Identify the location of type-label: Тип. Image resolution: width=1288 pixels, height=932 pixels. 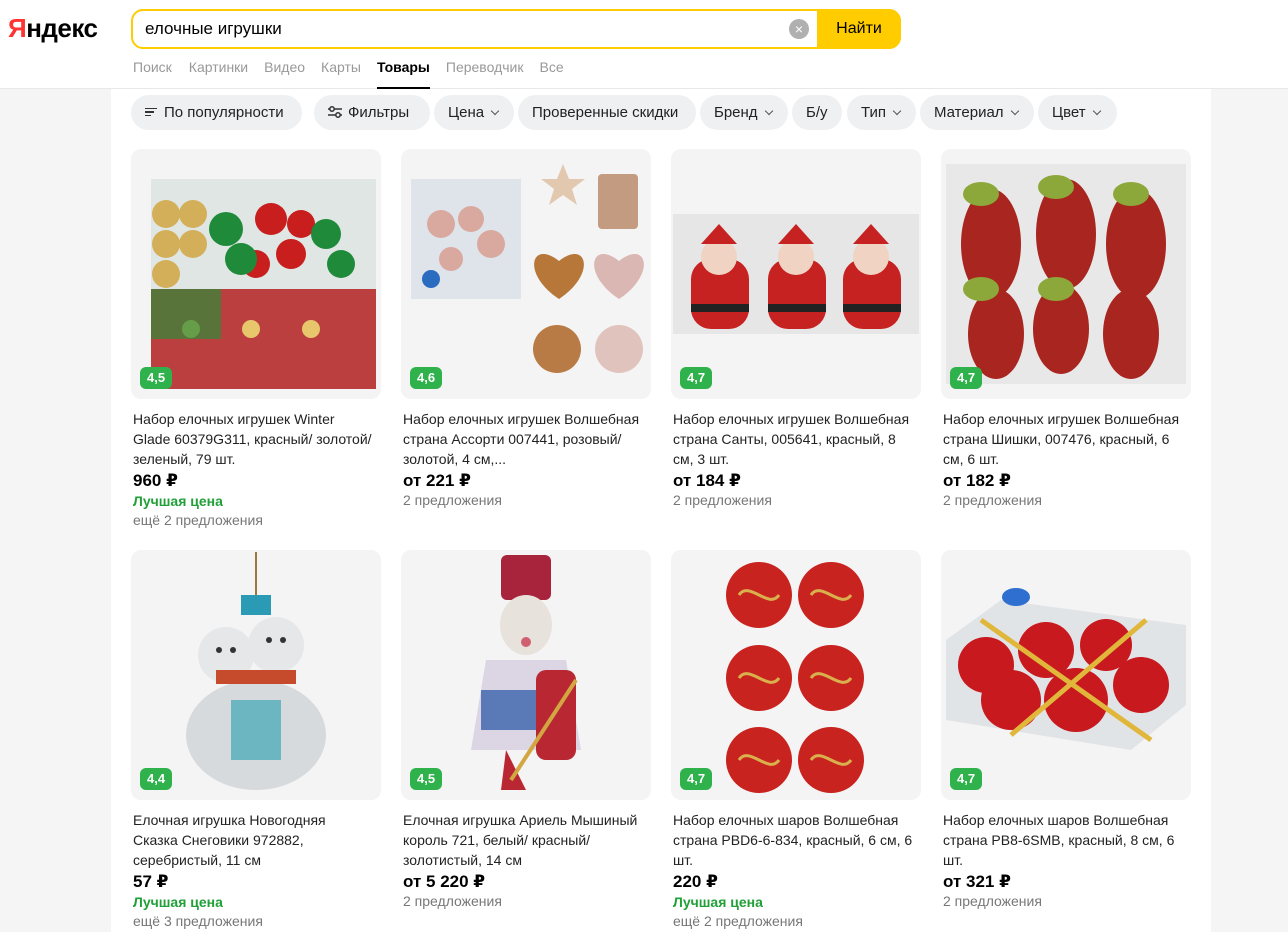
(874, 112).